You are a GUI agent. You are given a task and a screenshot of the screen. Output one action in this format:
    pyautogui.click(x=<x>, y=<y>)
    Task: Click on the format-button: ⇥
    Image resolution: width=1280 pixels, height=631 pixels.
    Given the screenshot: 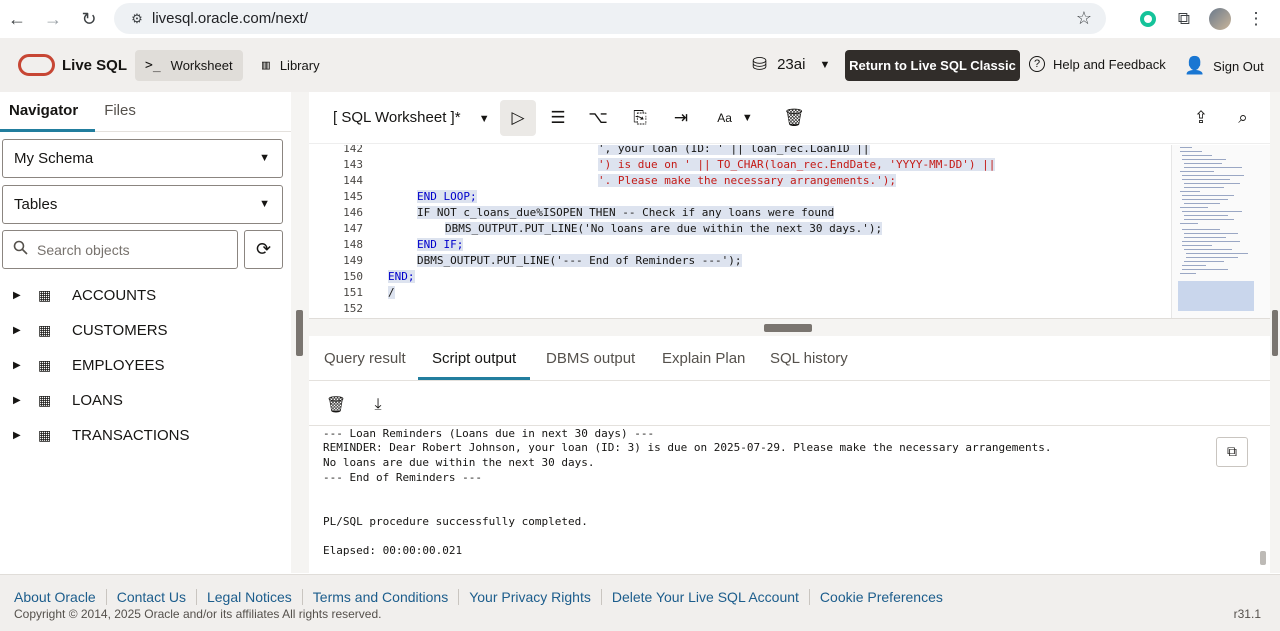 What is the action you would take?
    pyautogui.click(x=681, y=118)
    